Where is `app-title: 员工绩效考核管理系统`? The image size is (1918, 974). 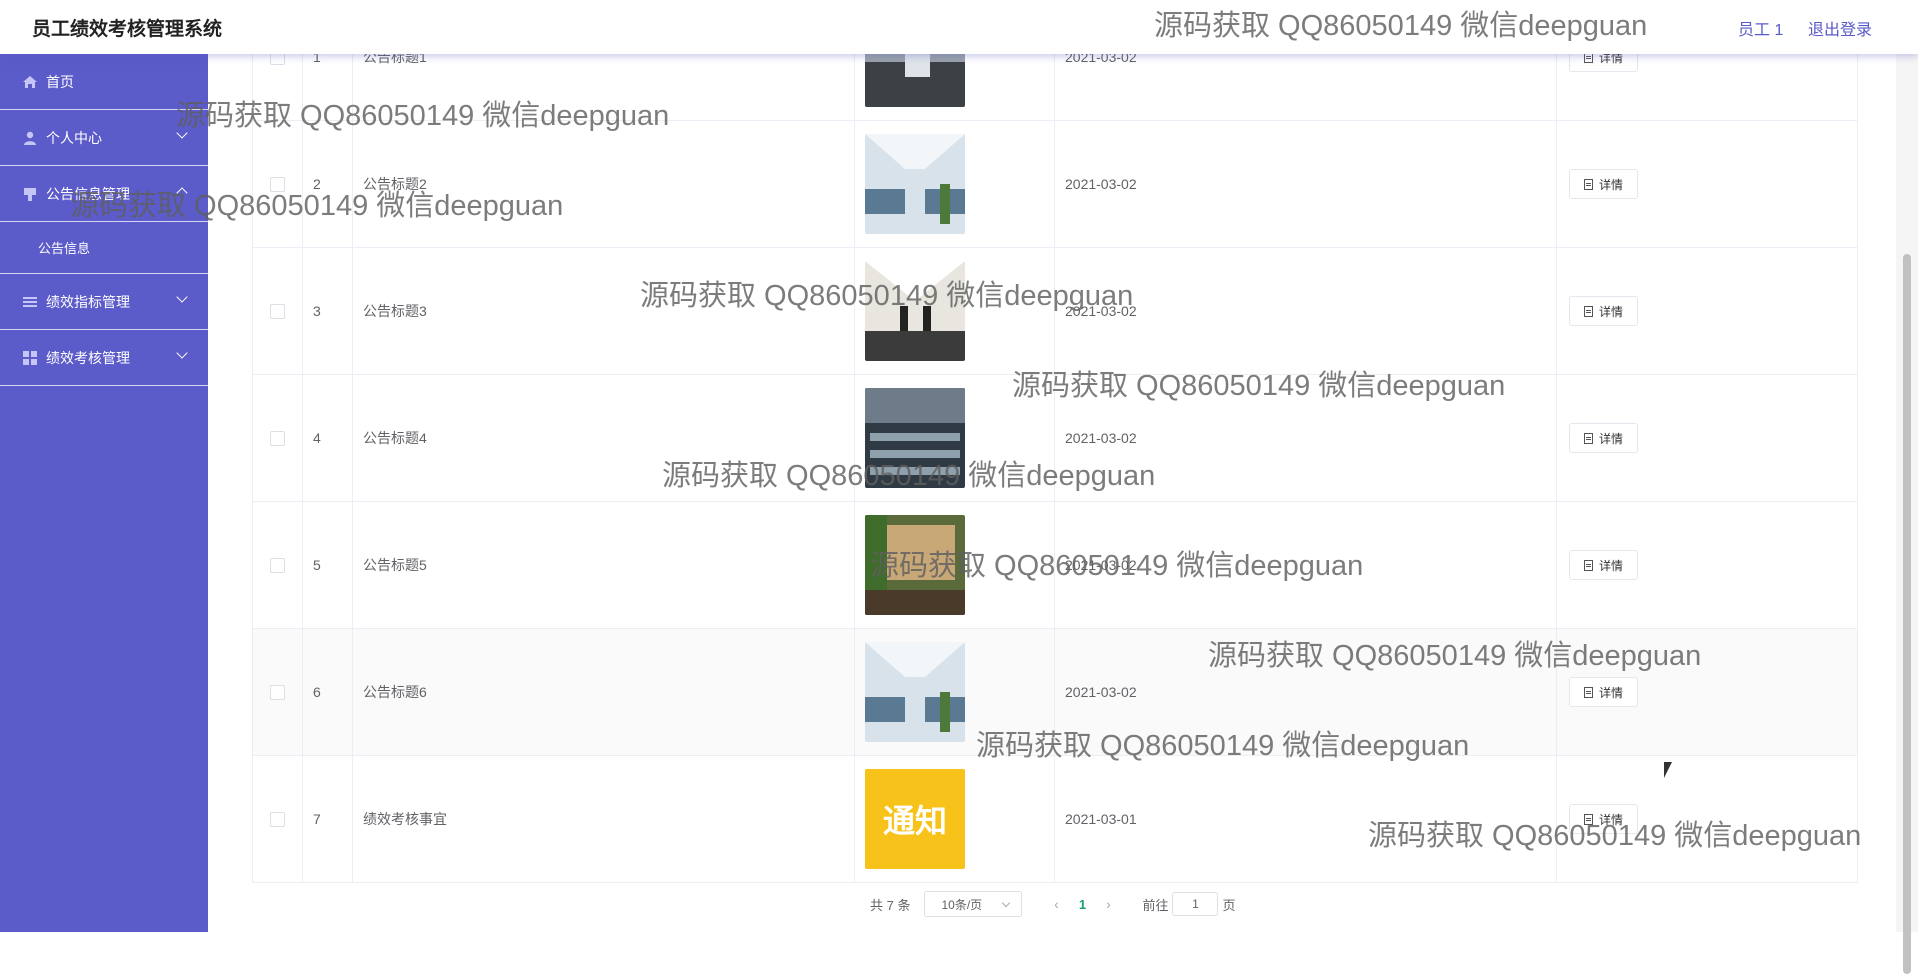
app-title: 员工绩效考核管理系统 is located at coordinates (127, 29).